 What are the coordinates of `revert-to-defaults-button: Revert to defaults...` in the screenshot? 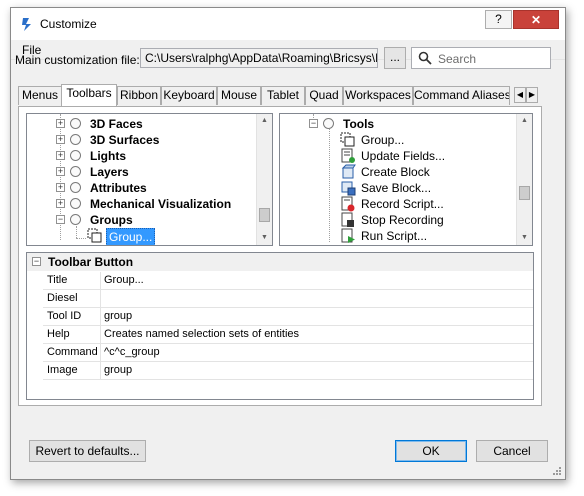 It's located at (87, 451).